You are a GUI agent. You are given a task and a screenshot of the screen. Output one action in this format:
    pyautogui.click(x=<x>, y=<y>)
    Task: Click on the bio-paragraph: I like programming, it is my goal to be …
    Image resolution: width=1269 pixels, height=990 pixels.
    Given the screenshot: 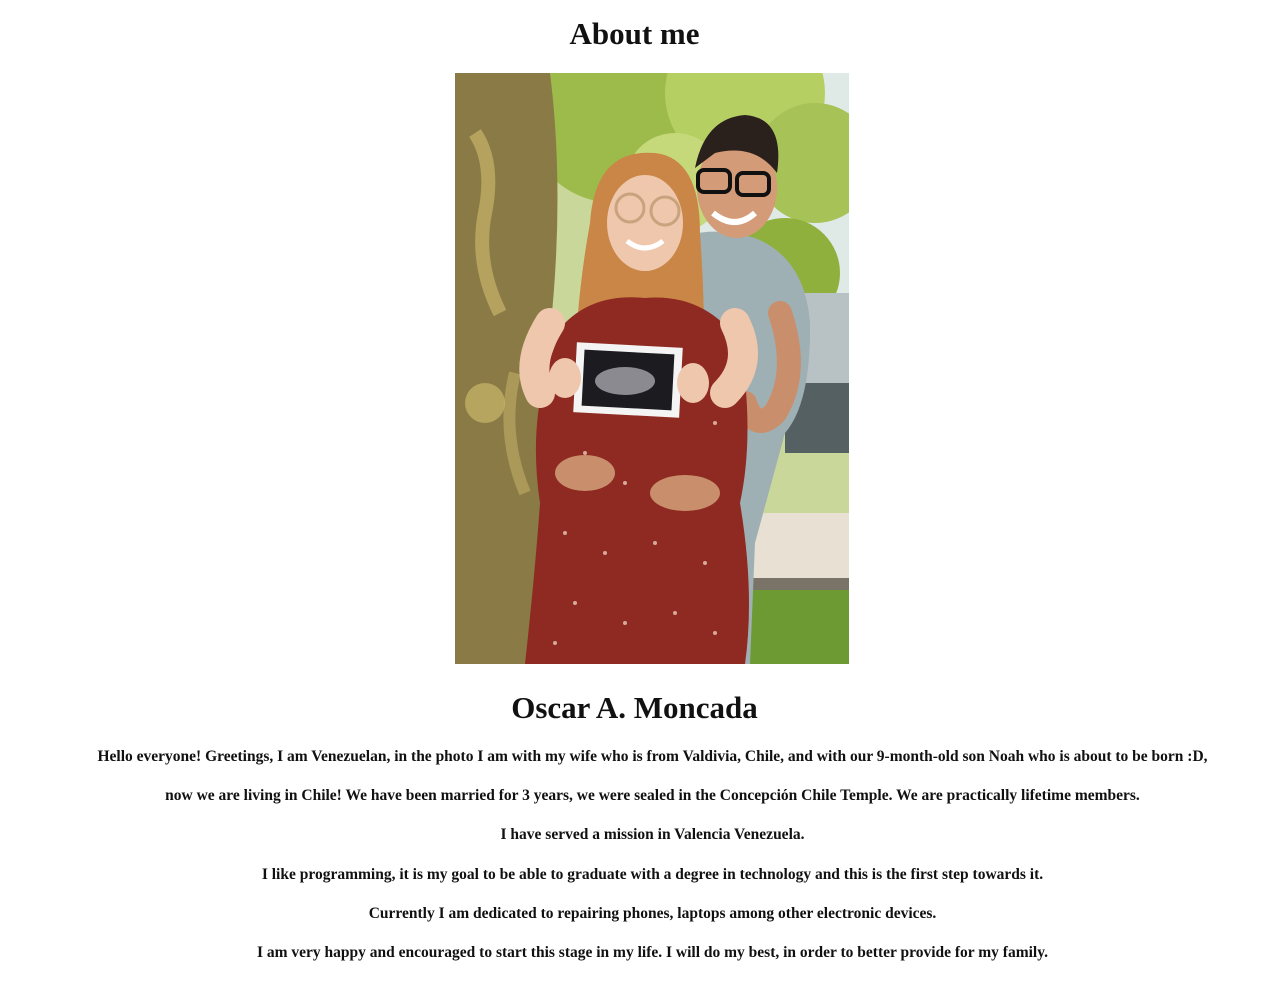 What is the action you would take?
    pyautogui.click(x=652, y=874)
    